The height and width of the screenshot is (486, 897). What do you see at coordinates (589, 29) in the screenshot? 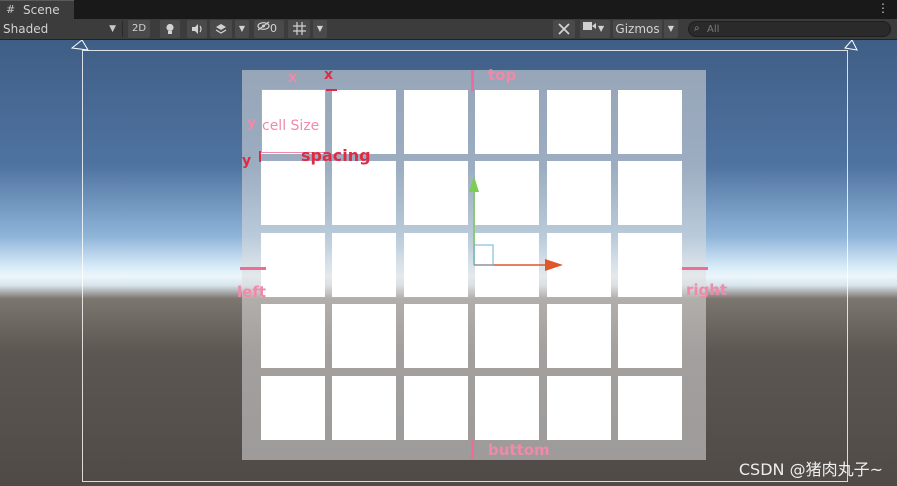
I see `camera-icon` at bounding box center [589, 29].